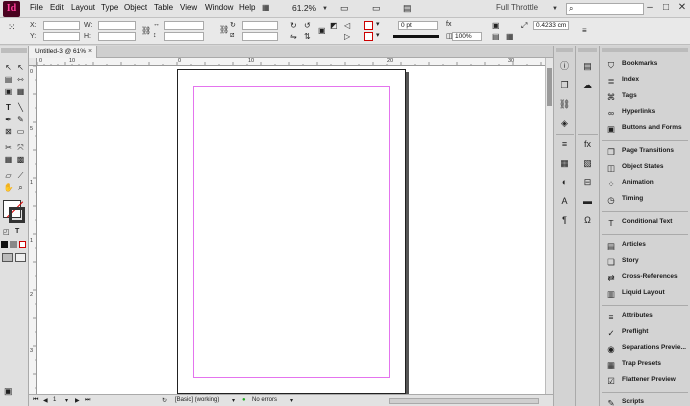 The width and height of the screenshot is (690, 406). Describe the element at coordinates (646, 317) in the screenshot. I see `panel-attributes: ≡ Attributes` at that location.